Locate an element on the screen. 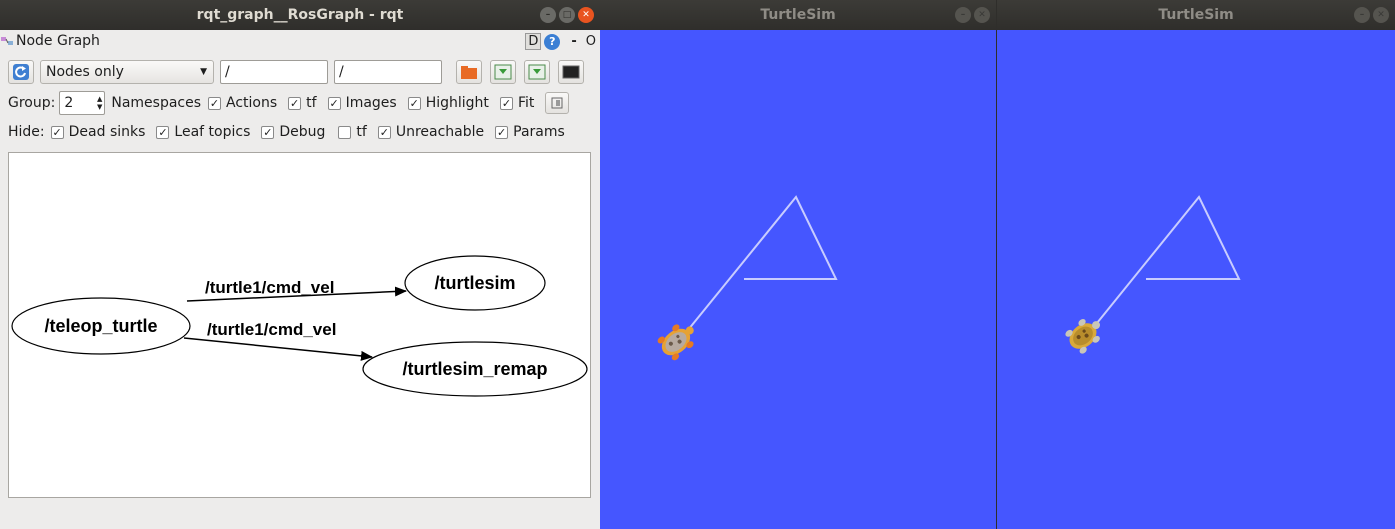 This screenshot has width=1395, height=529. tf-label: tf is located at coordinates (311, 103).